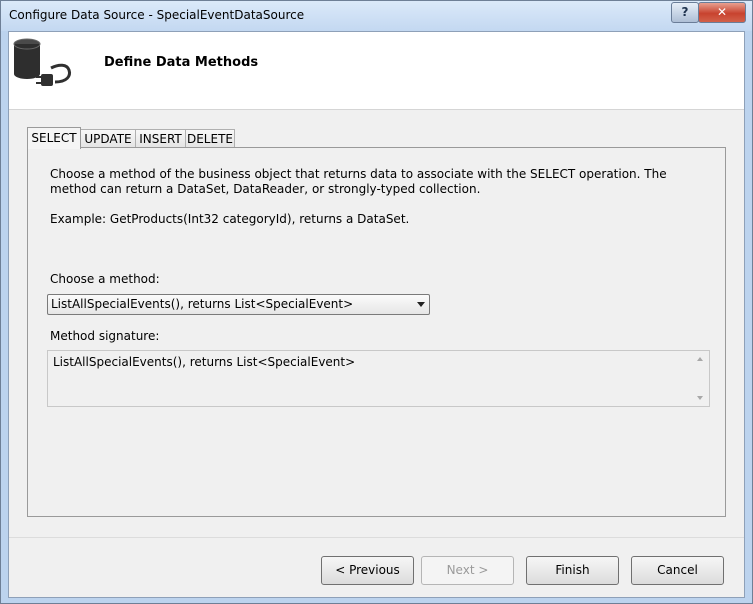  What do you see at coordinates (700, 398) in the screenshot?
I see `scroll-down-icon` at bounding box center [700, 398].